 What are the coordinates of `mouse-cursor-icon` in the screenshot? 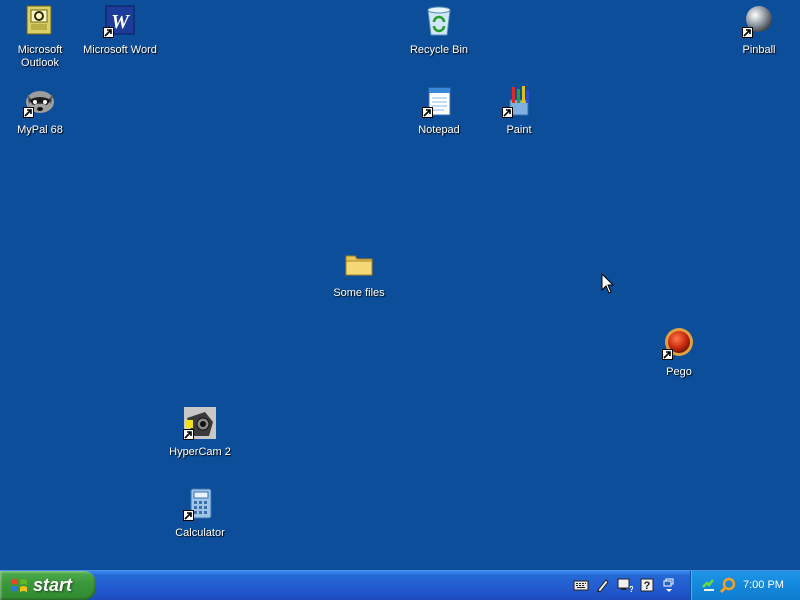 It's located at (608, 283).